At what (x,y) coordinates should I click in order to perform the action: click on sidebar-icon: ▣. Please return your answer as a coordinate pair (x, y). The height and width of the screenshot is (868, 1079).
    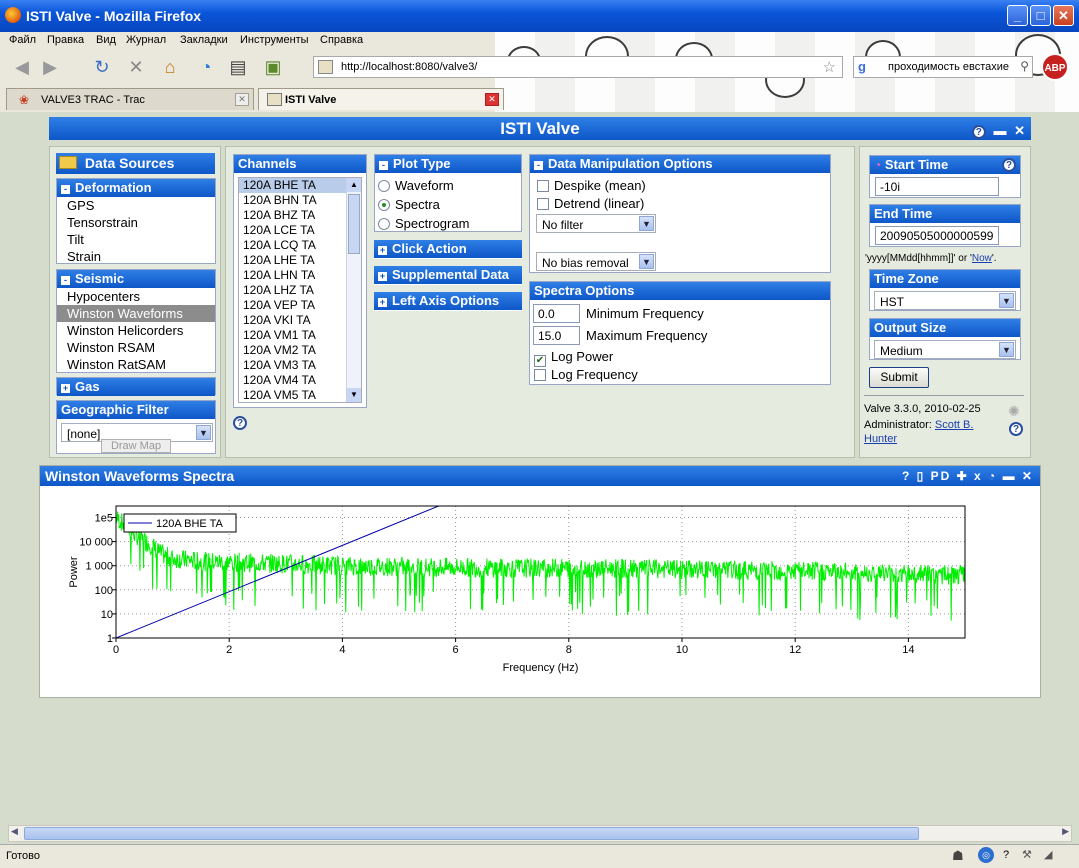
    Looking at the image, I should click on (273, 67).